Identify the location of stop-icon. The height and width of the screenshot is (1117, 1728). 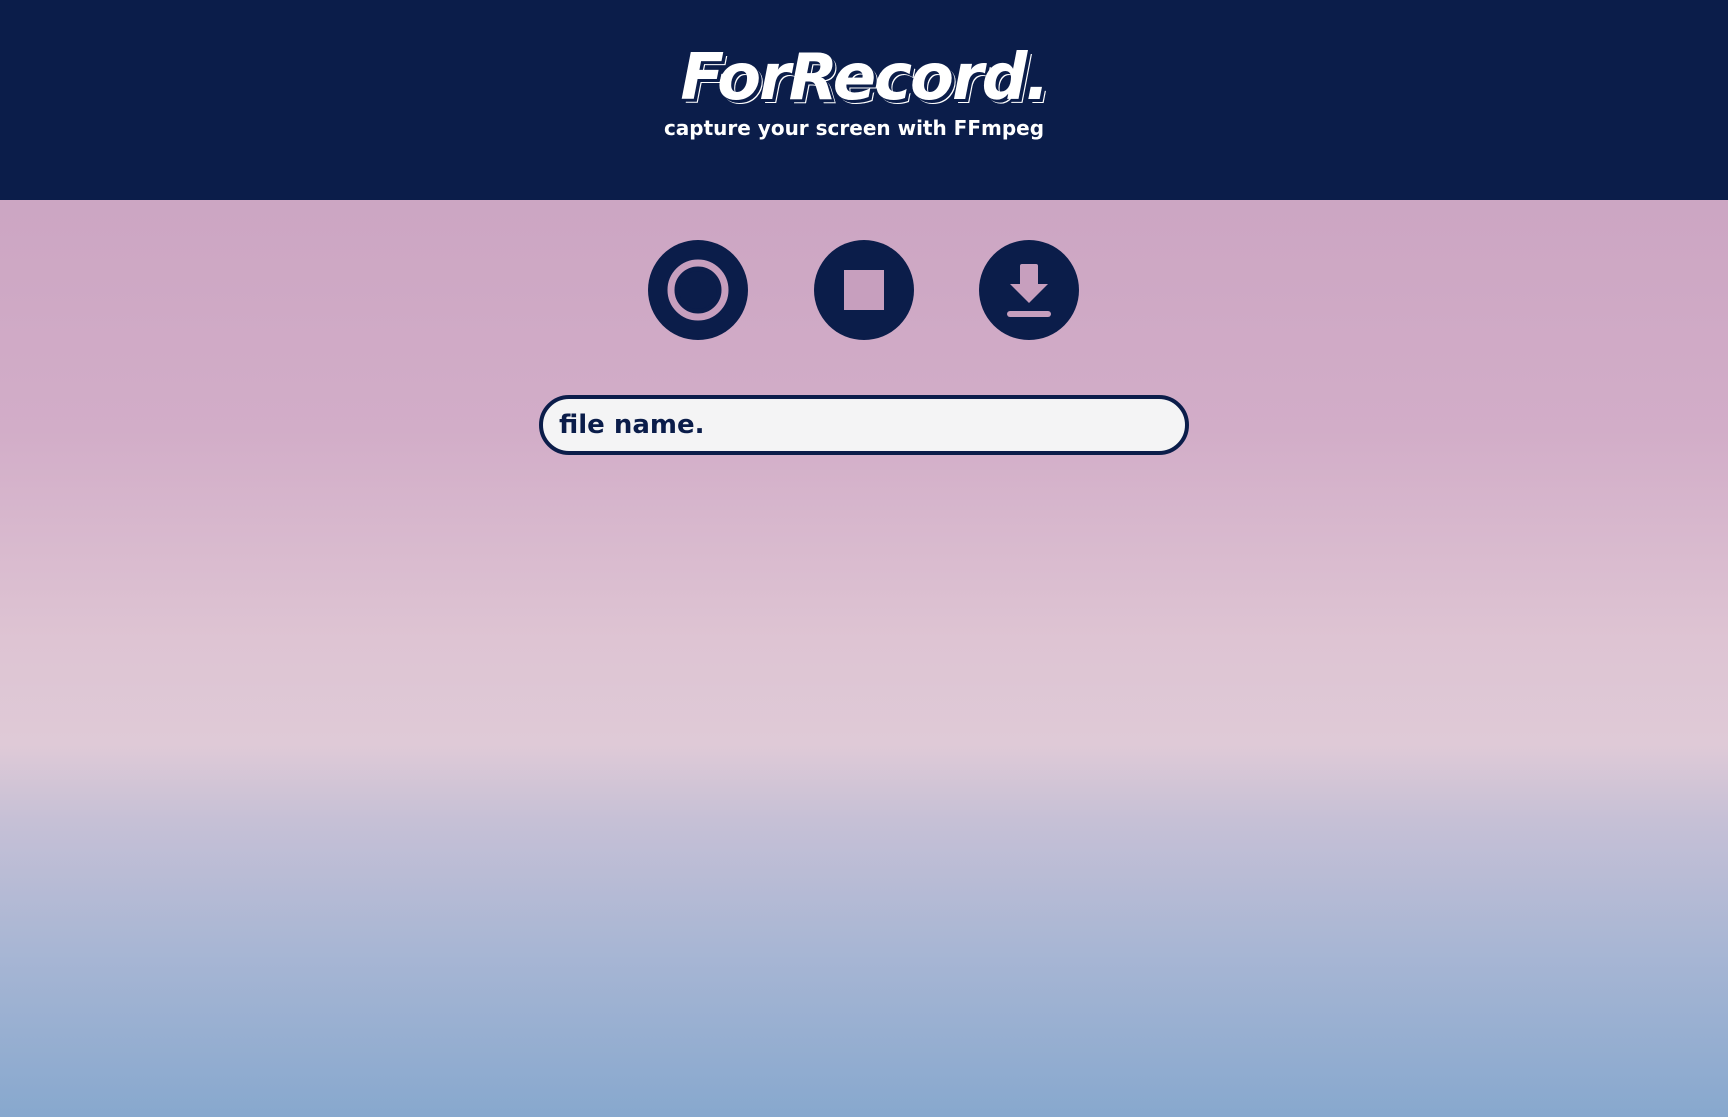
(864, 290).